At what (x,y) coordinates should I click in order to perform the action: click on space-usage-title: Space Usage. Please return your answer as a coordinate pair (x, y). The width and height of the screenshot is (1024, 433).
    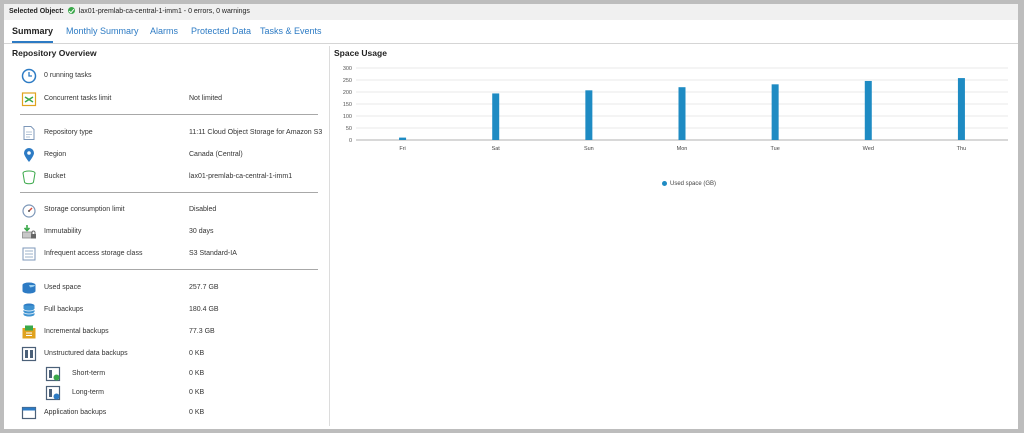
    Looking at the image, I should click on (360, 53).